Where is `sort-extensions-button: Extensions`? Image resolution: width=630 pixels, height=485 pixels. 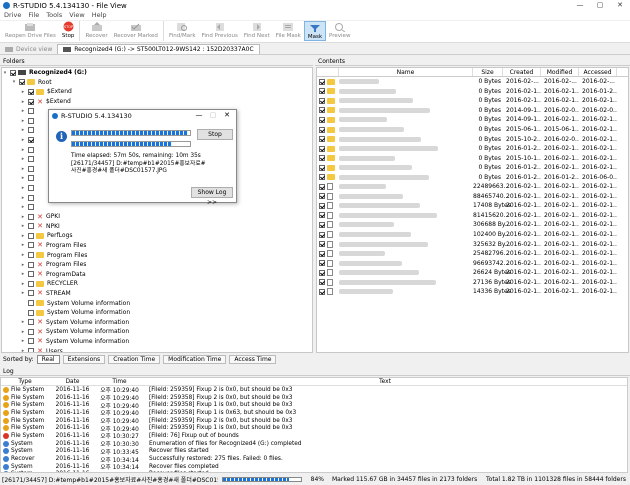 sort-extensions-button: Extensions is located at coordinates (84, 359).